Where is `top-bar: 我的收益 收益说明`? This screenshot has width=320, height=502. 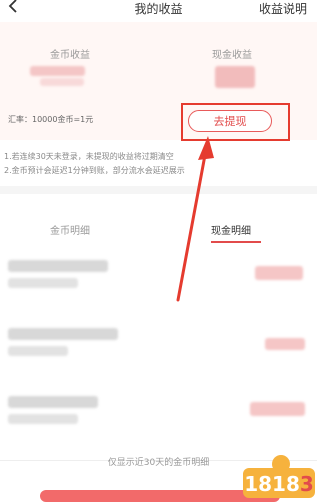 top-bar: 我的收益 收益说明 is located at coordinates (158, 11).